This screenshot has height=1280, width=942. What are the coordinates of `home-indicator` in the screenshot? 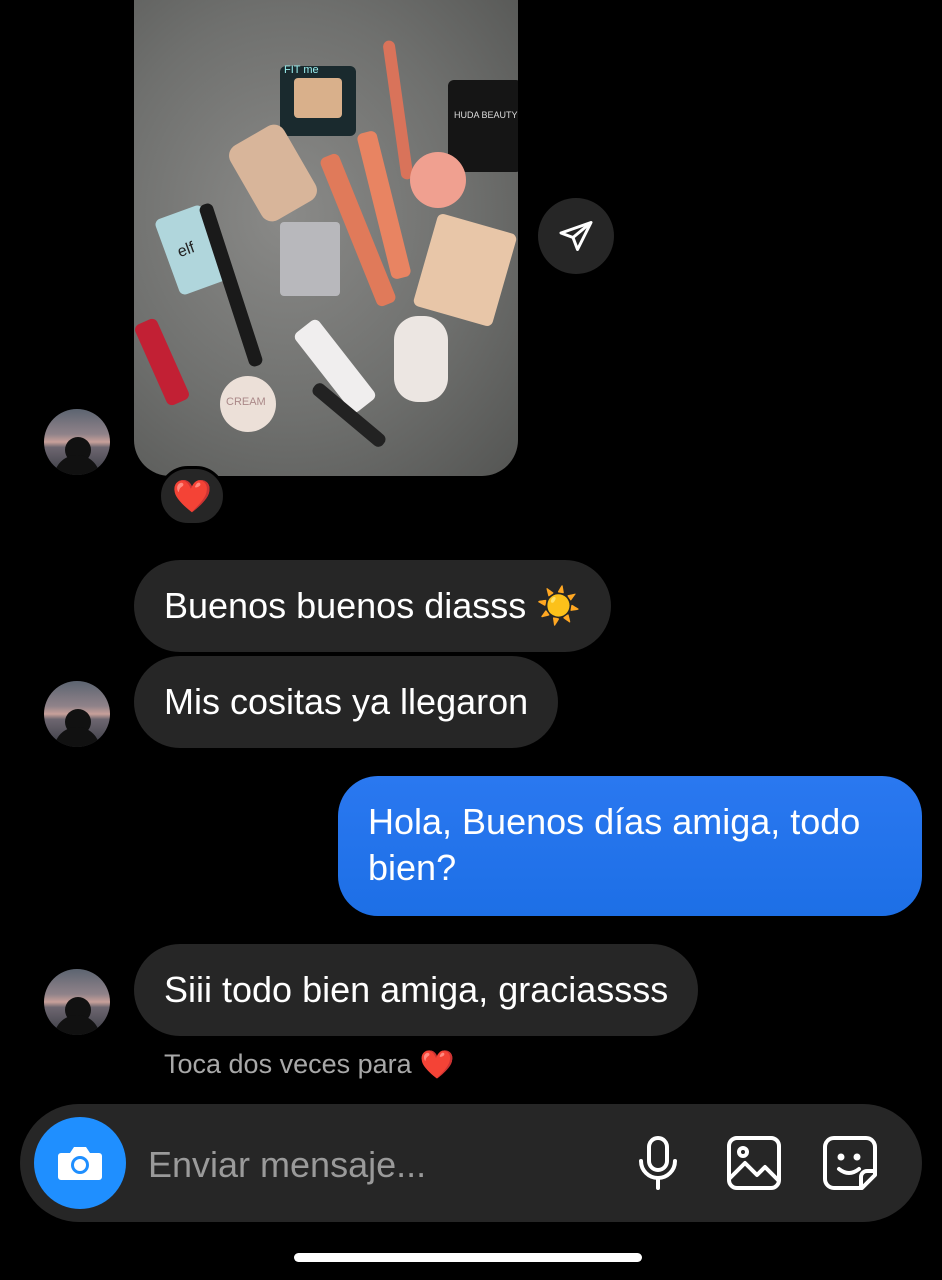 It's located at (468, 1257).